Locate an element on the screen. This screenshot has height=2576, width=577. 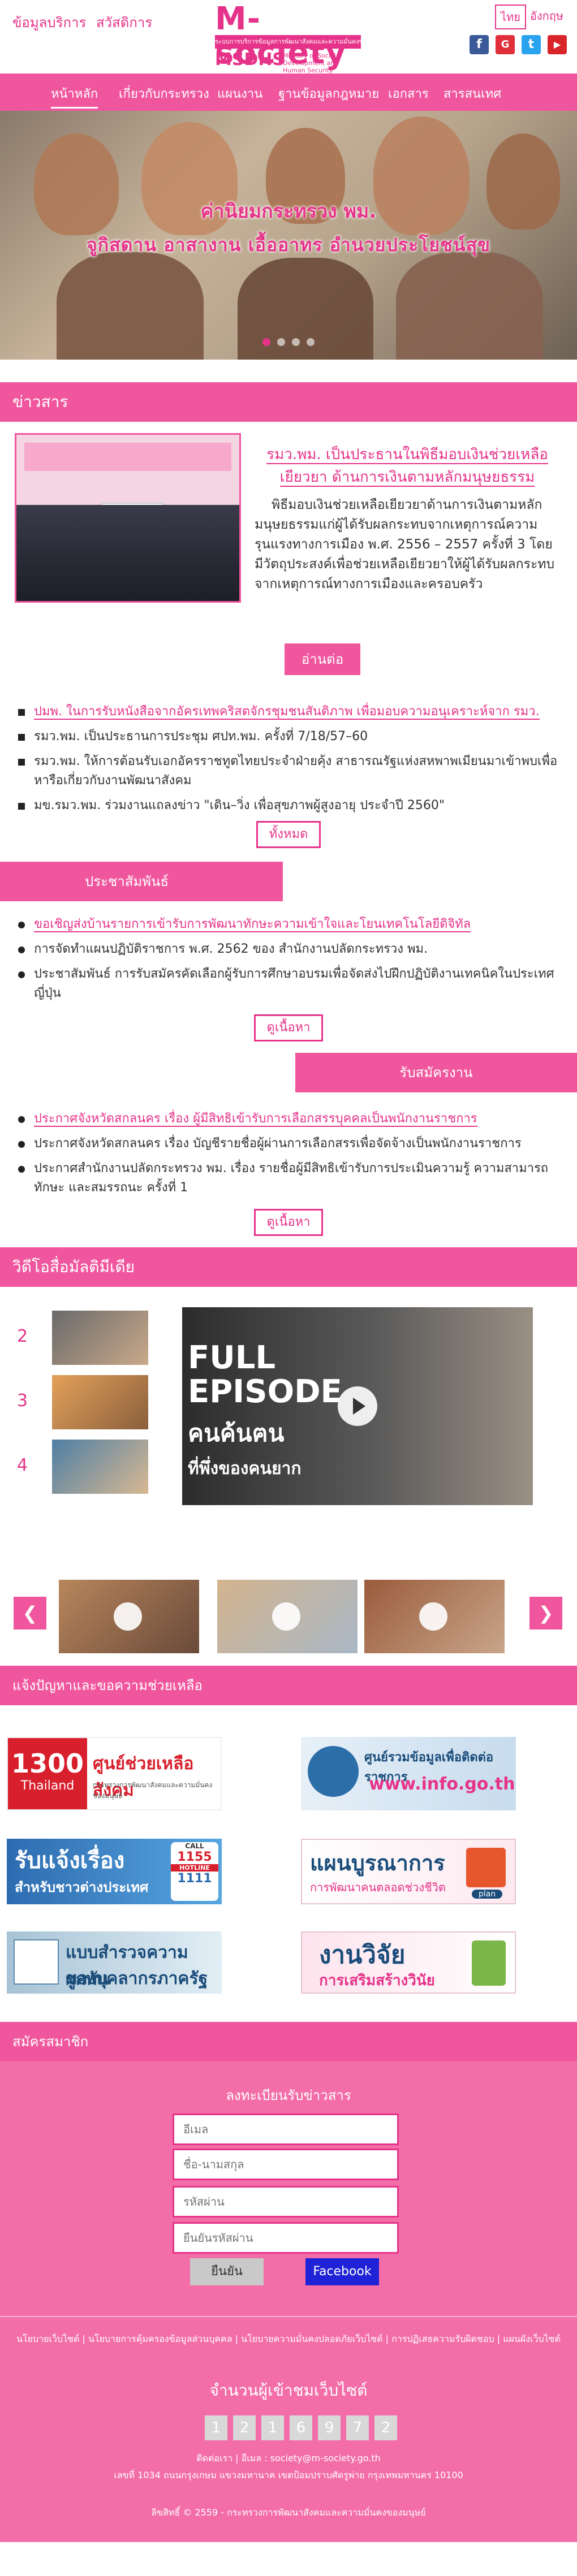
banner-1300-num: 1300 is located at coordinates (47, 1763).